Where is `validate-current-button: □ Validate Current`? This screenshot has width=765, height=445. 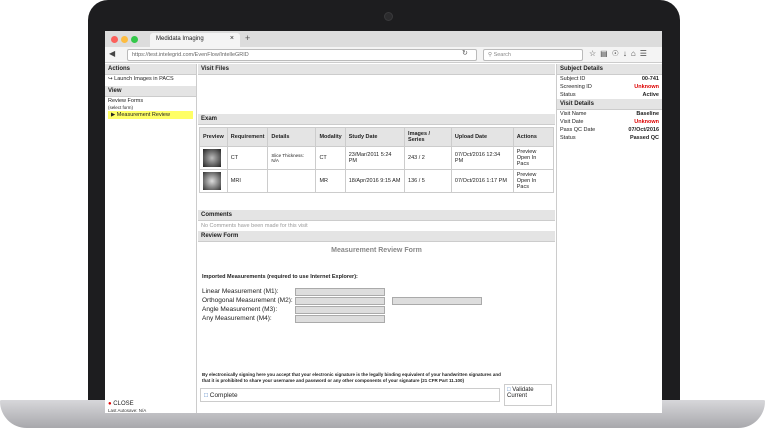
validate-current-button: □ Validate Current is located at coordinates (528, 395).